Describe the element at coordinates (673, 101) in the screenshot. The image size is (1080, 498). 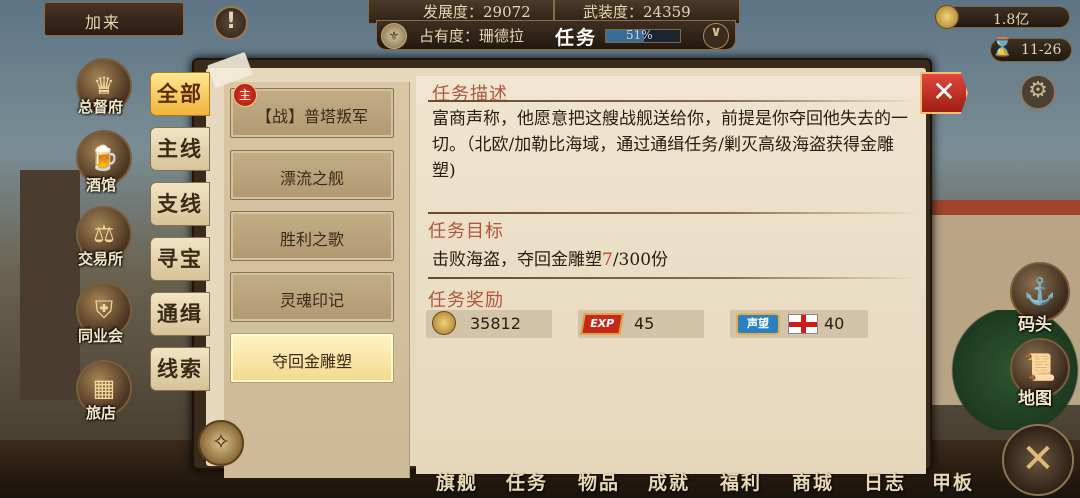
I see `description-divider` at that location.